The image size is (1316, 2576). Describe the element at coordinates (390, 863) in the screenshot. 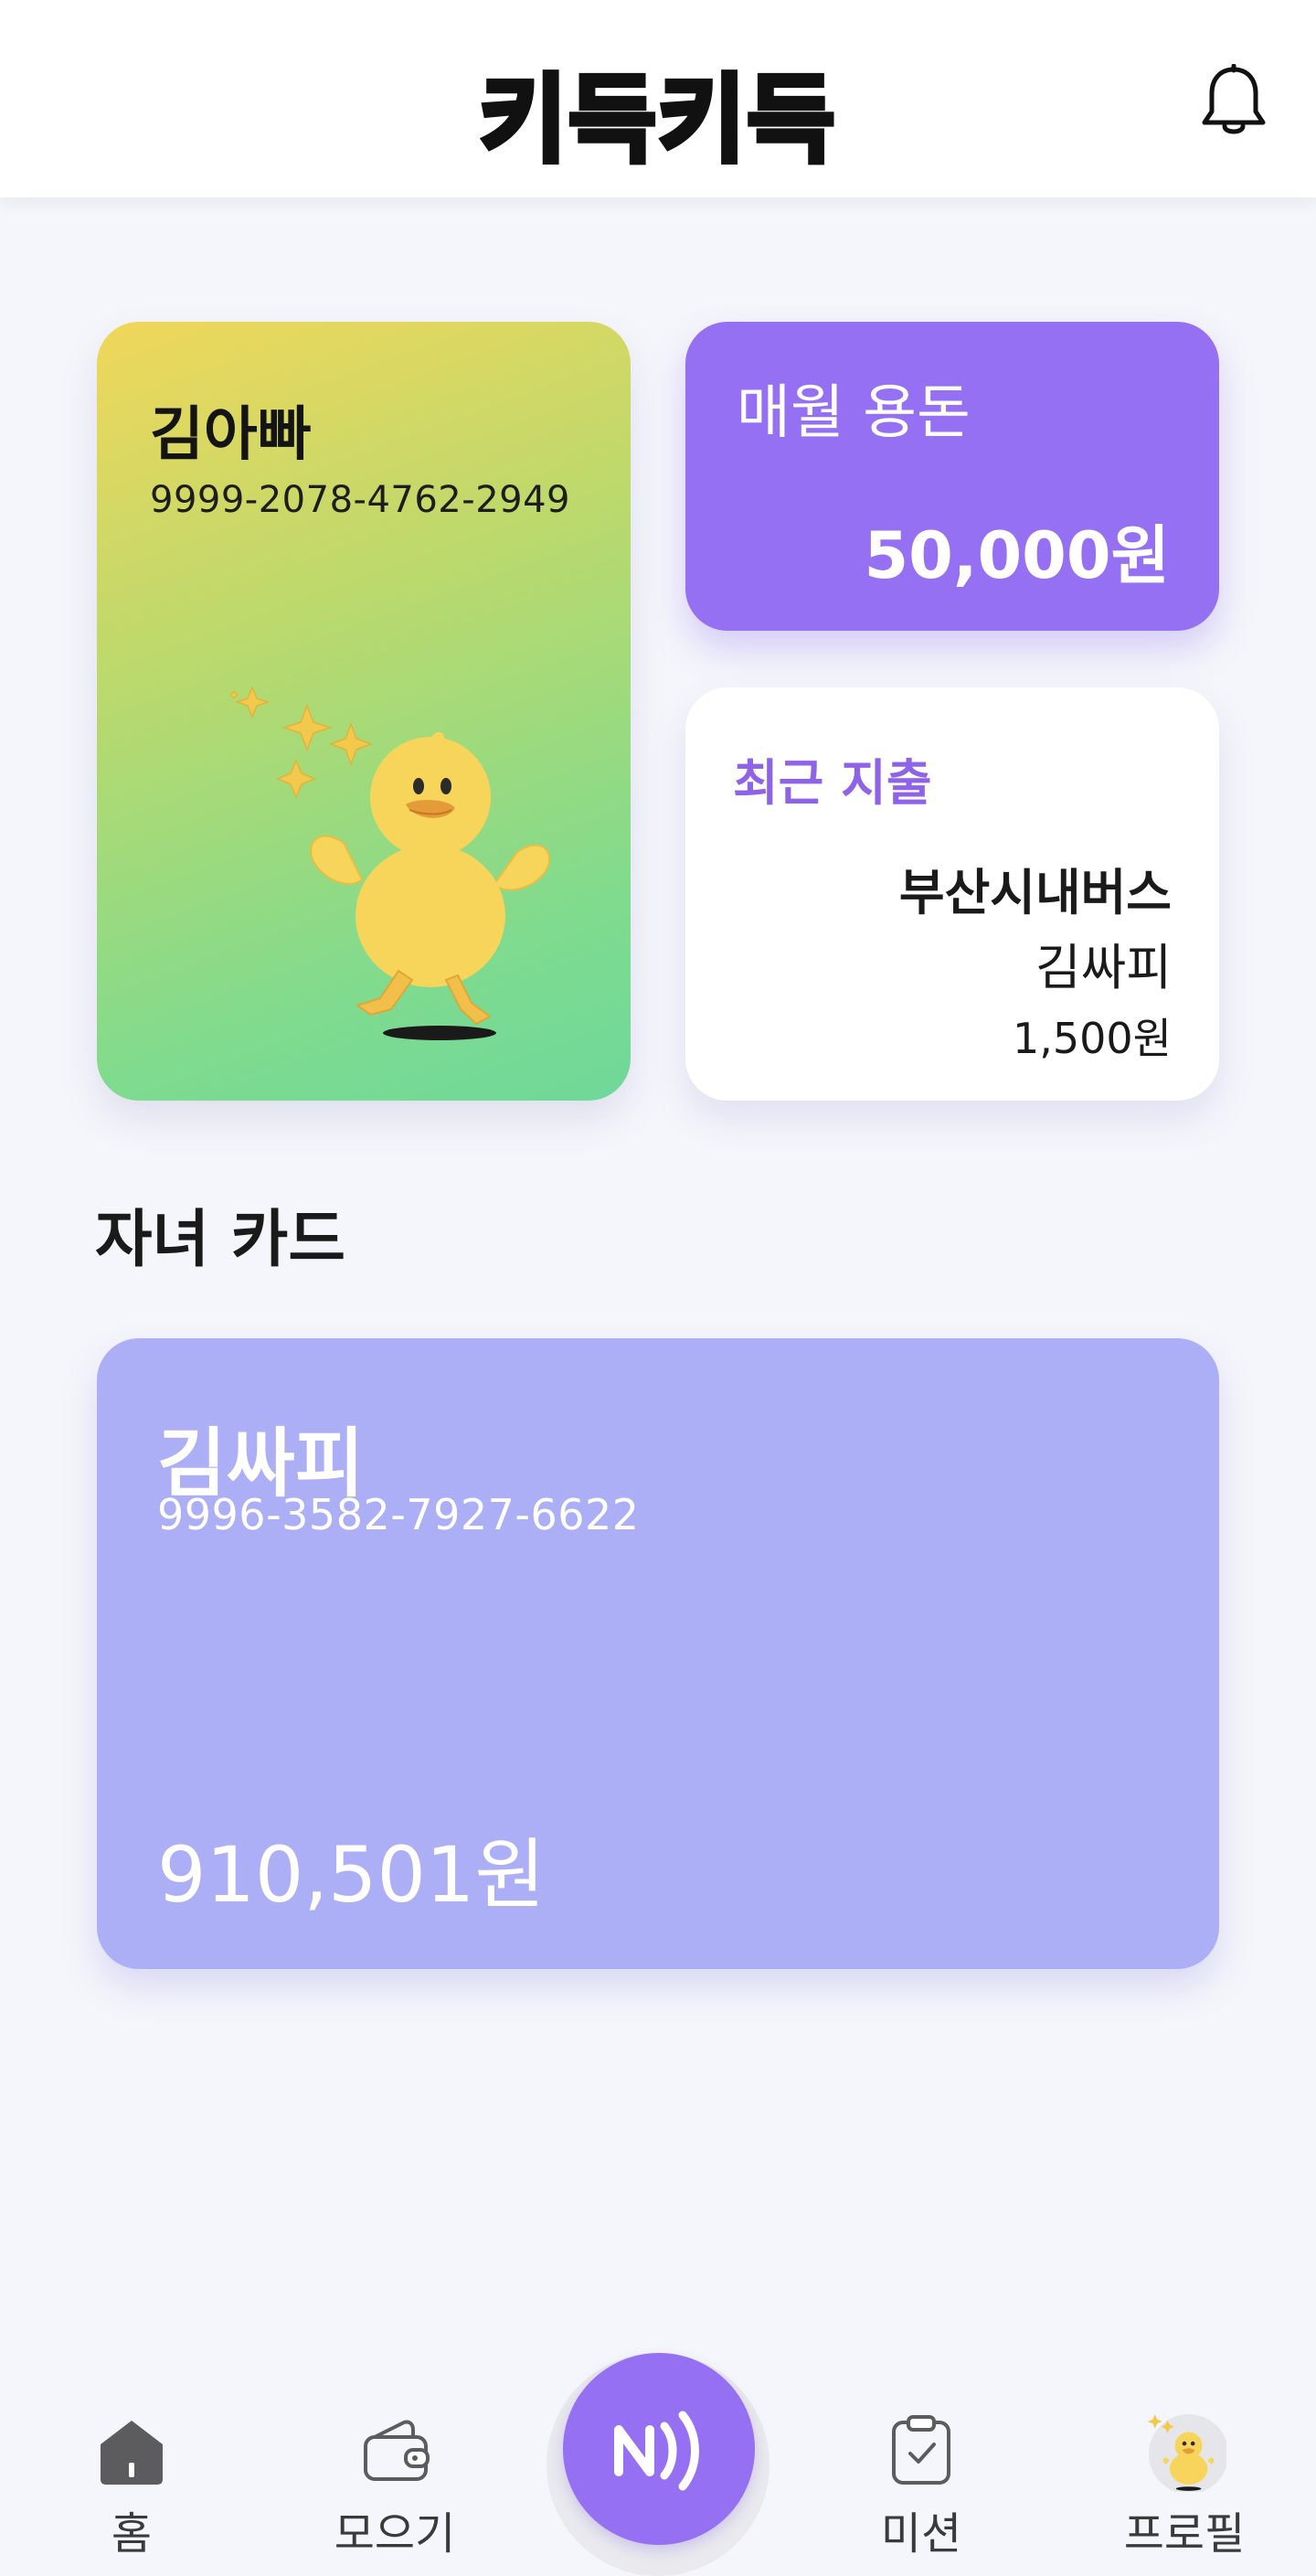

I see `duck-illustration` at that location.